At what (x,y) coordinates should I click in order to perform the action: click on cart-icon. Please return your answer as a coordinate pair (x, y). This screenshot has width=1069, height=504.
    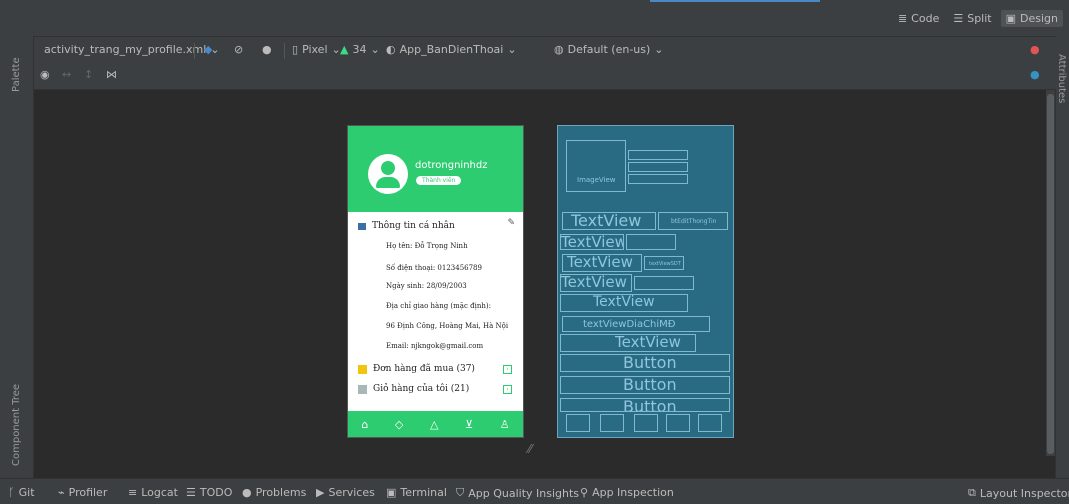
    Looking at the image, I should click on (362, 389).